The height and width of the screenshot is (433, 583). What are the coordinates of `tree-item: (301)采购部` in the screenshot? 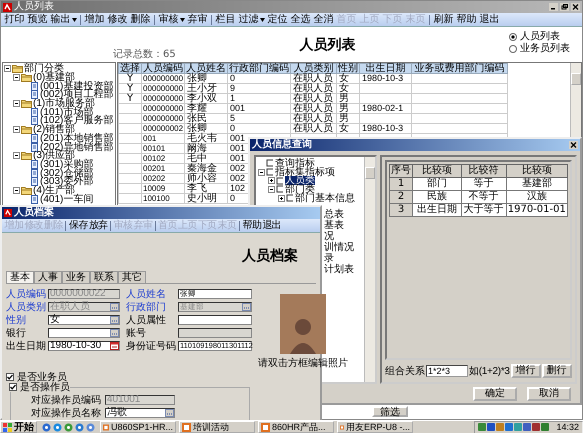 It's located at (67, 164).